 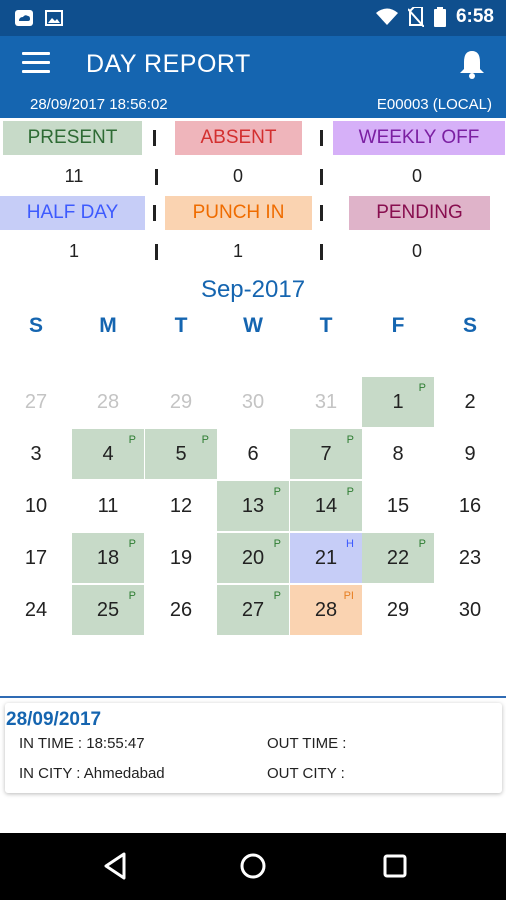 I want to click on calendar-day: 25 P, so click(x=108, y=610).